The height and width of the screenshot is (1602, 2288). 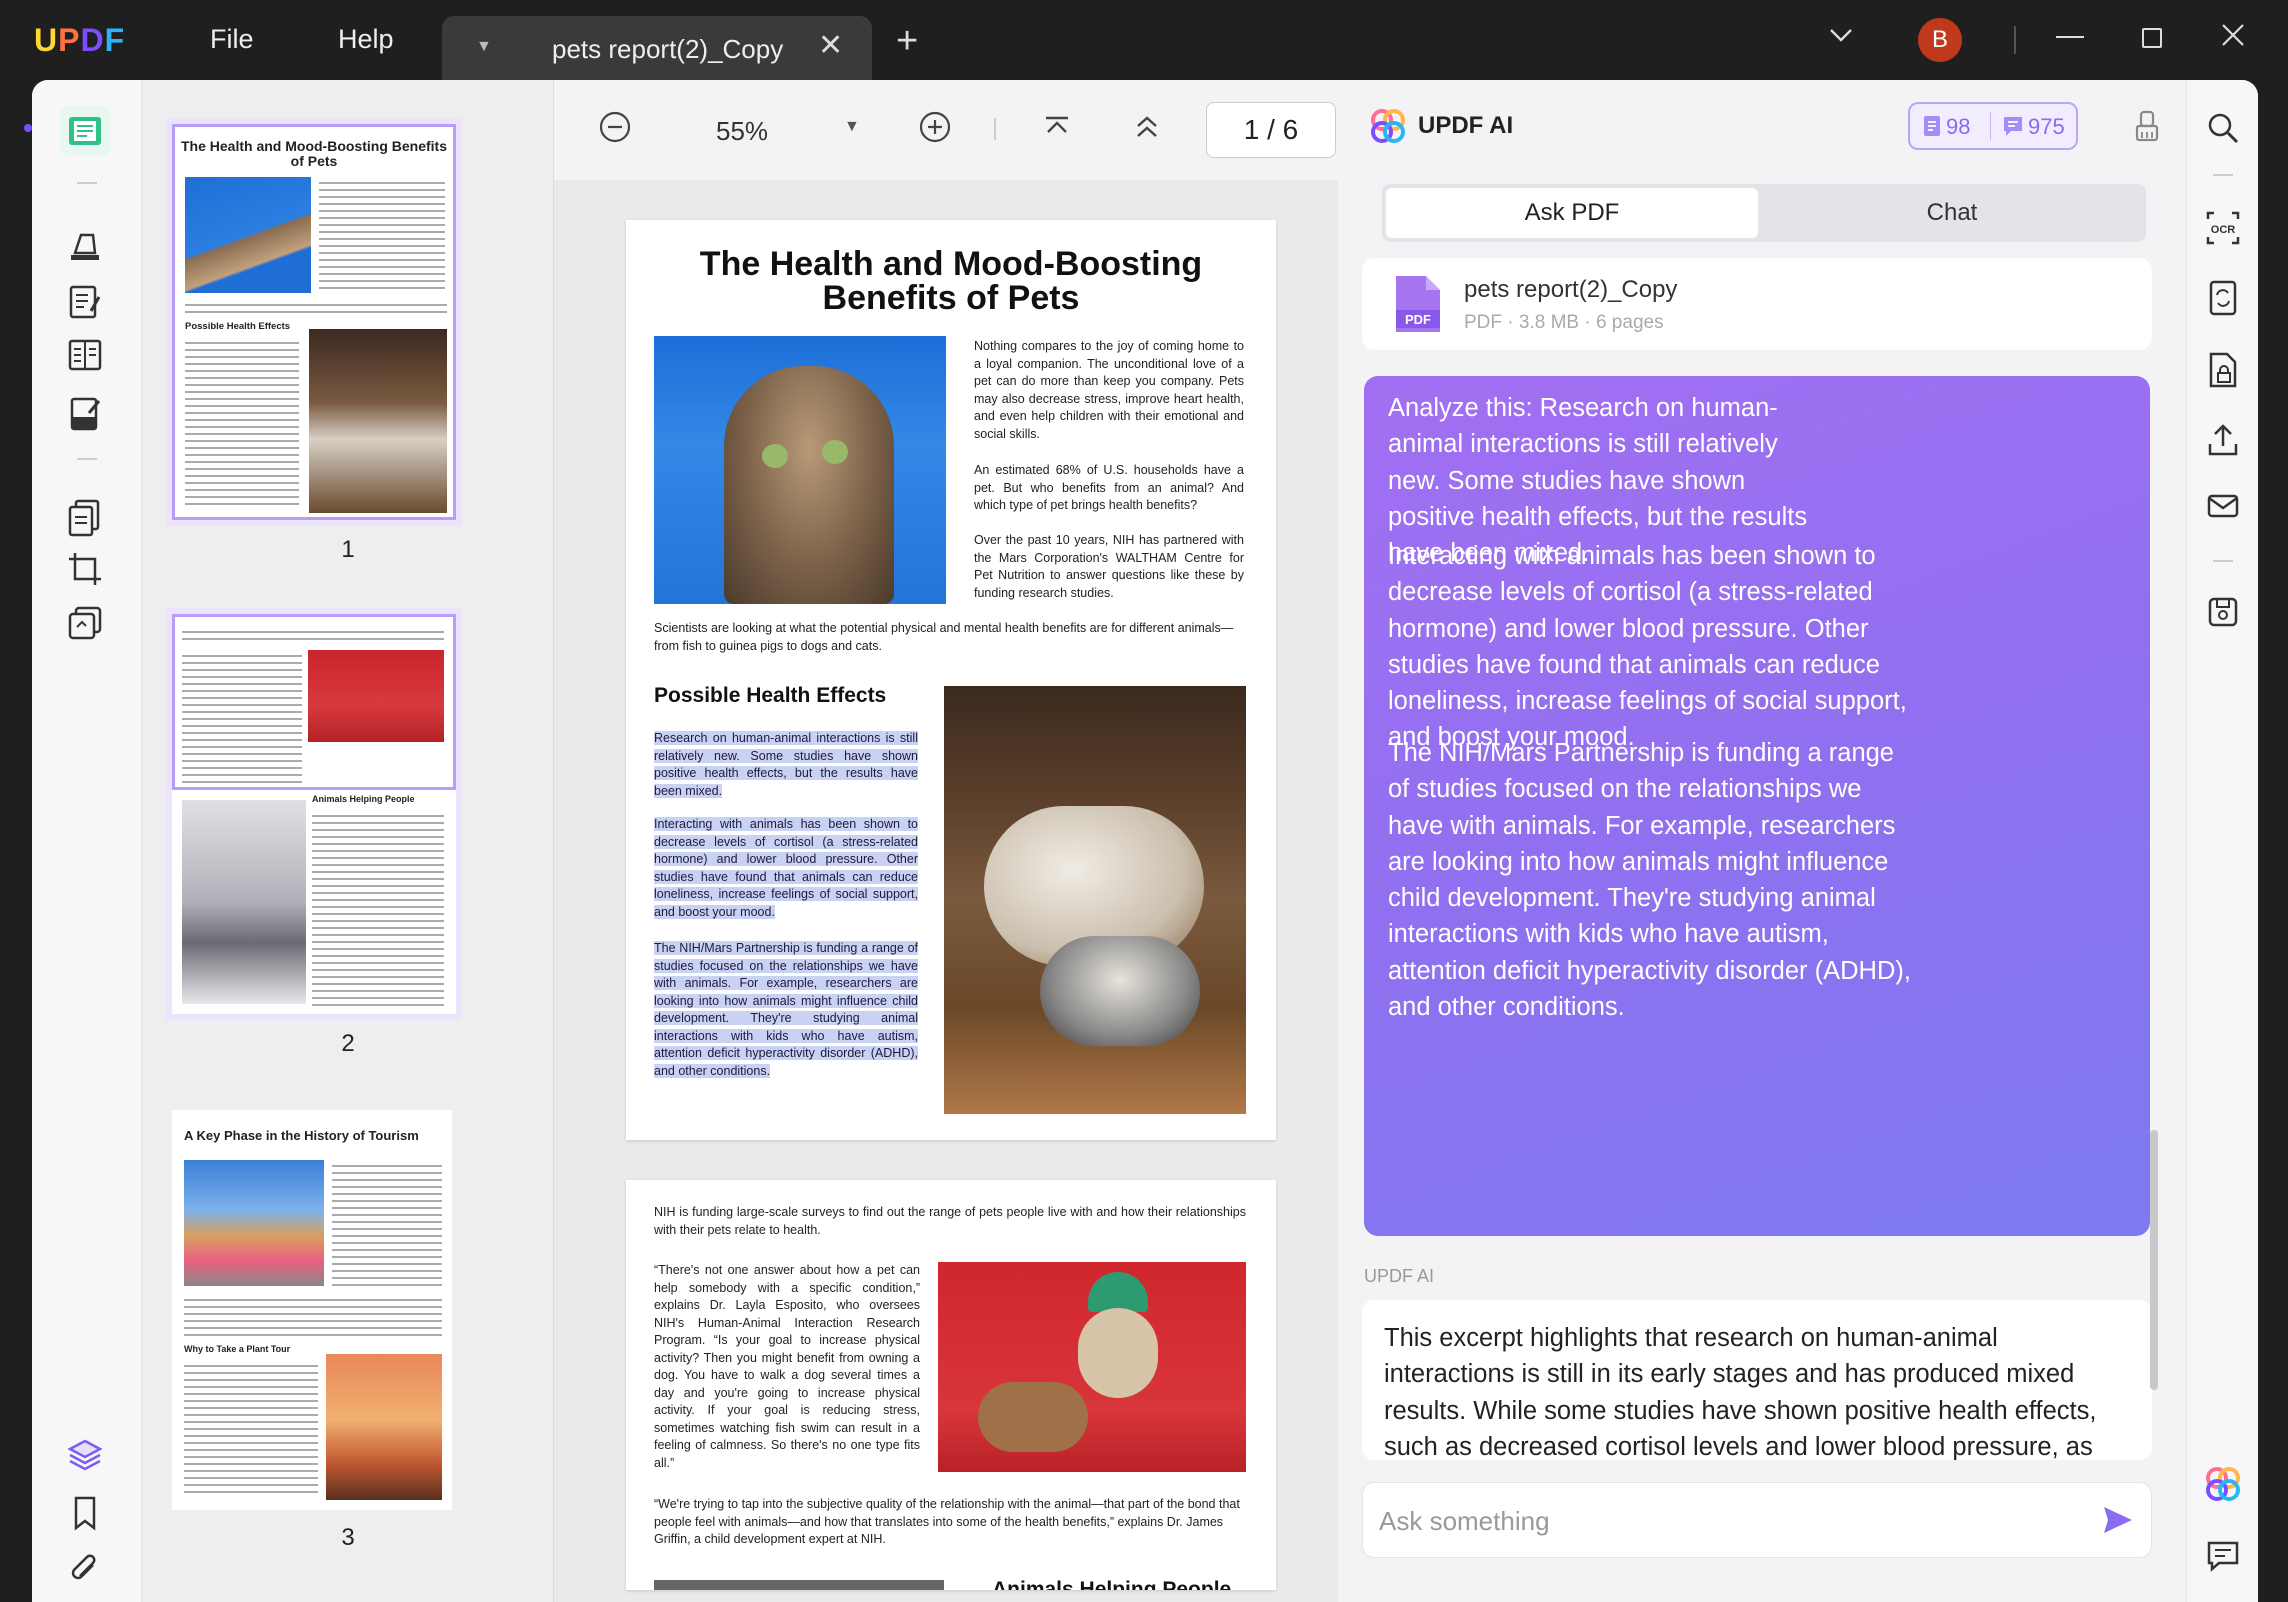 What do you see at coordinates (384, 1427) in the screenshot?
I see `eiffel-image` at bounding box center [384, 1427].